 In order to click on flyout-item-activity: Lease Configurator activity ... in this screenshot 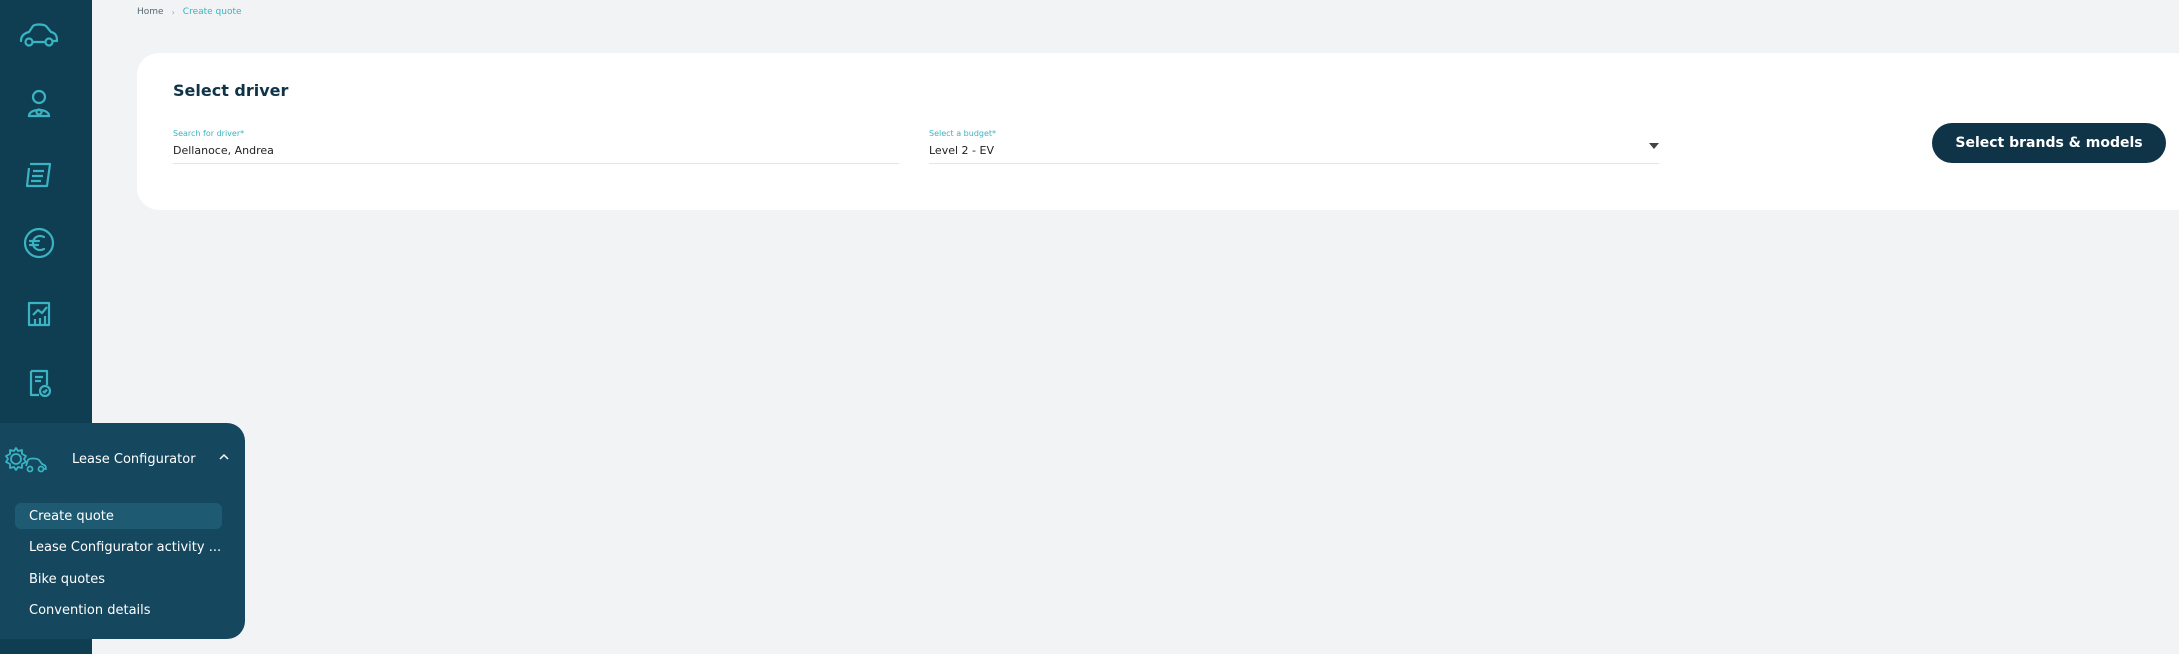, I will do `click(118, 547)`.